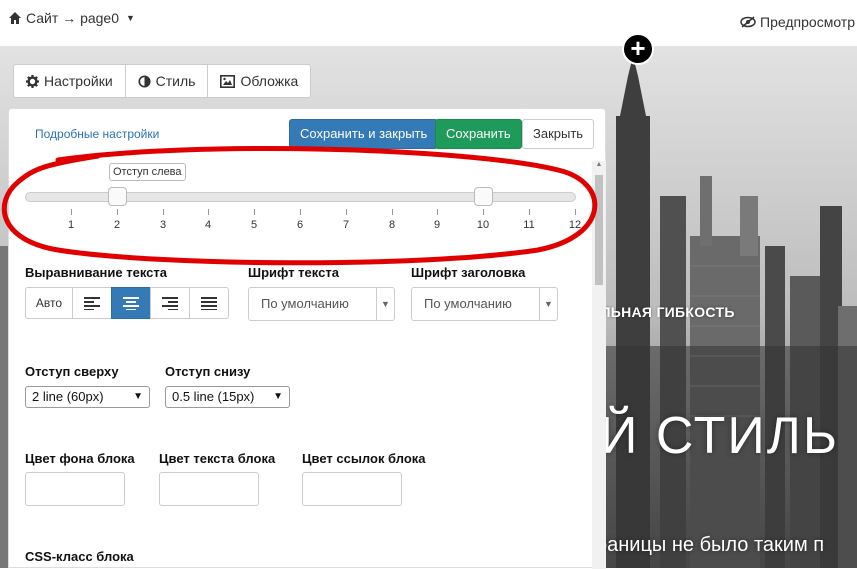 This screenshot has height=569, width=857. I want to click on link-color-input, so click(352, 489).